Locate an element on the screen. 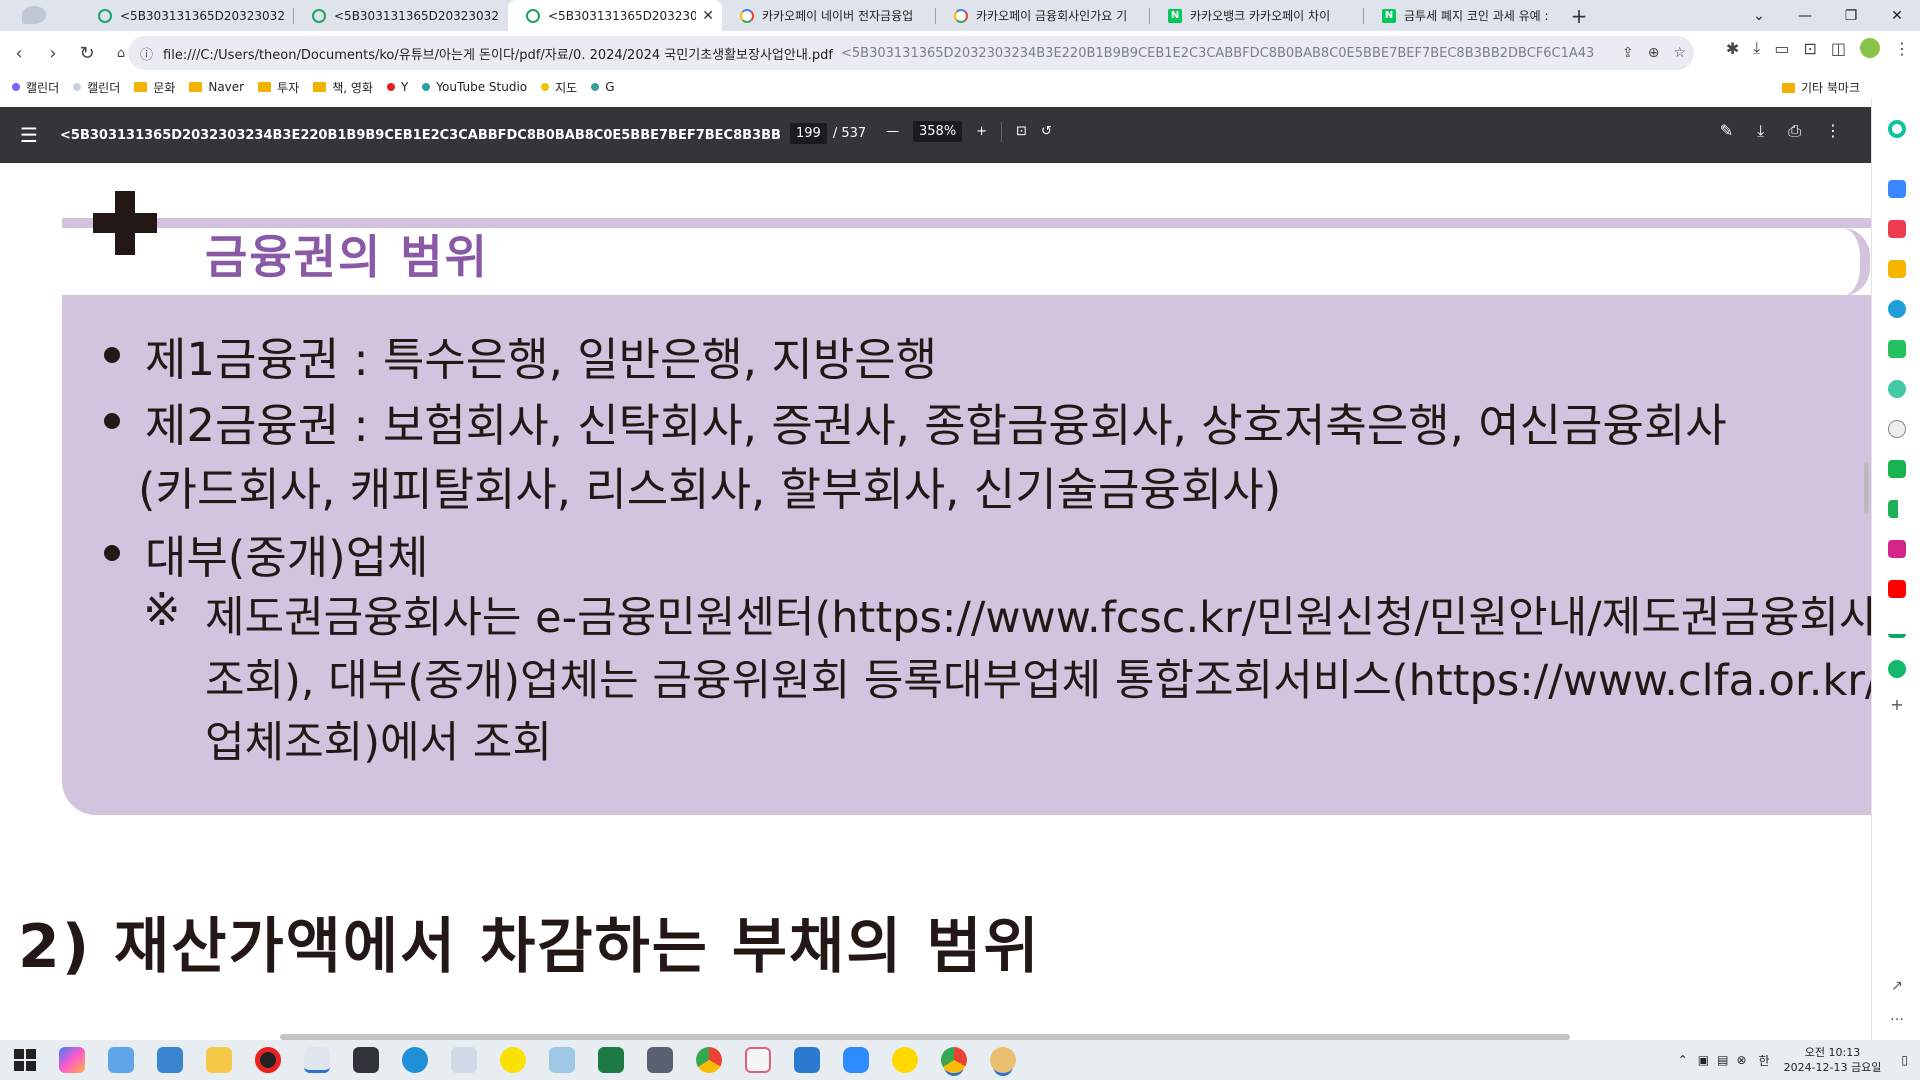 The width and height of the screenshot is (1920, 1080). star-icon is located at coordinates (1897, 269).